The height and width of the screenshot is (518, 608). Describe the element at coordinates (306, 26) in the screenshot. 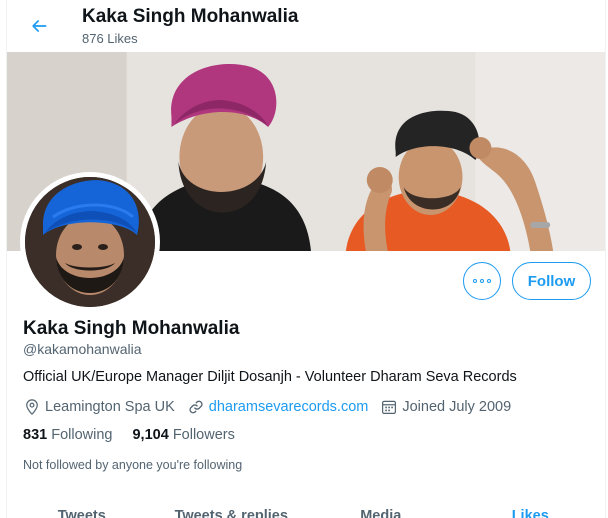

I see `profile-header: Kaka Singh Mohanwalia 876 Likes` at that location.